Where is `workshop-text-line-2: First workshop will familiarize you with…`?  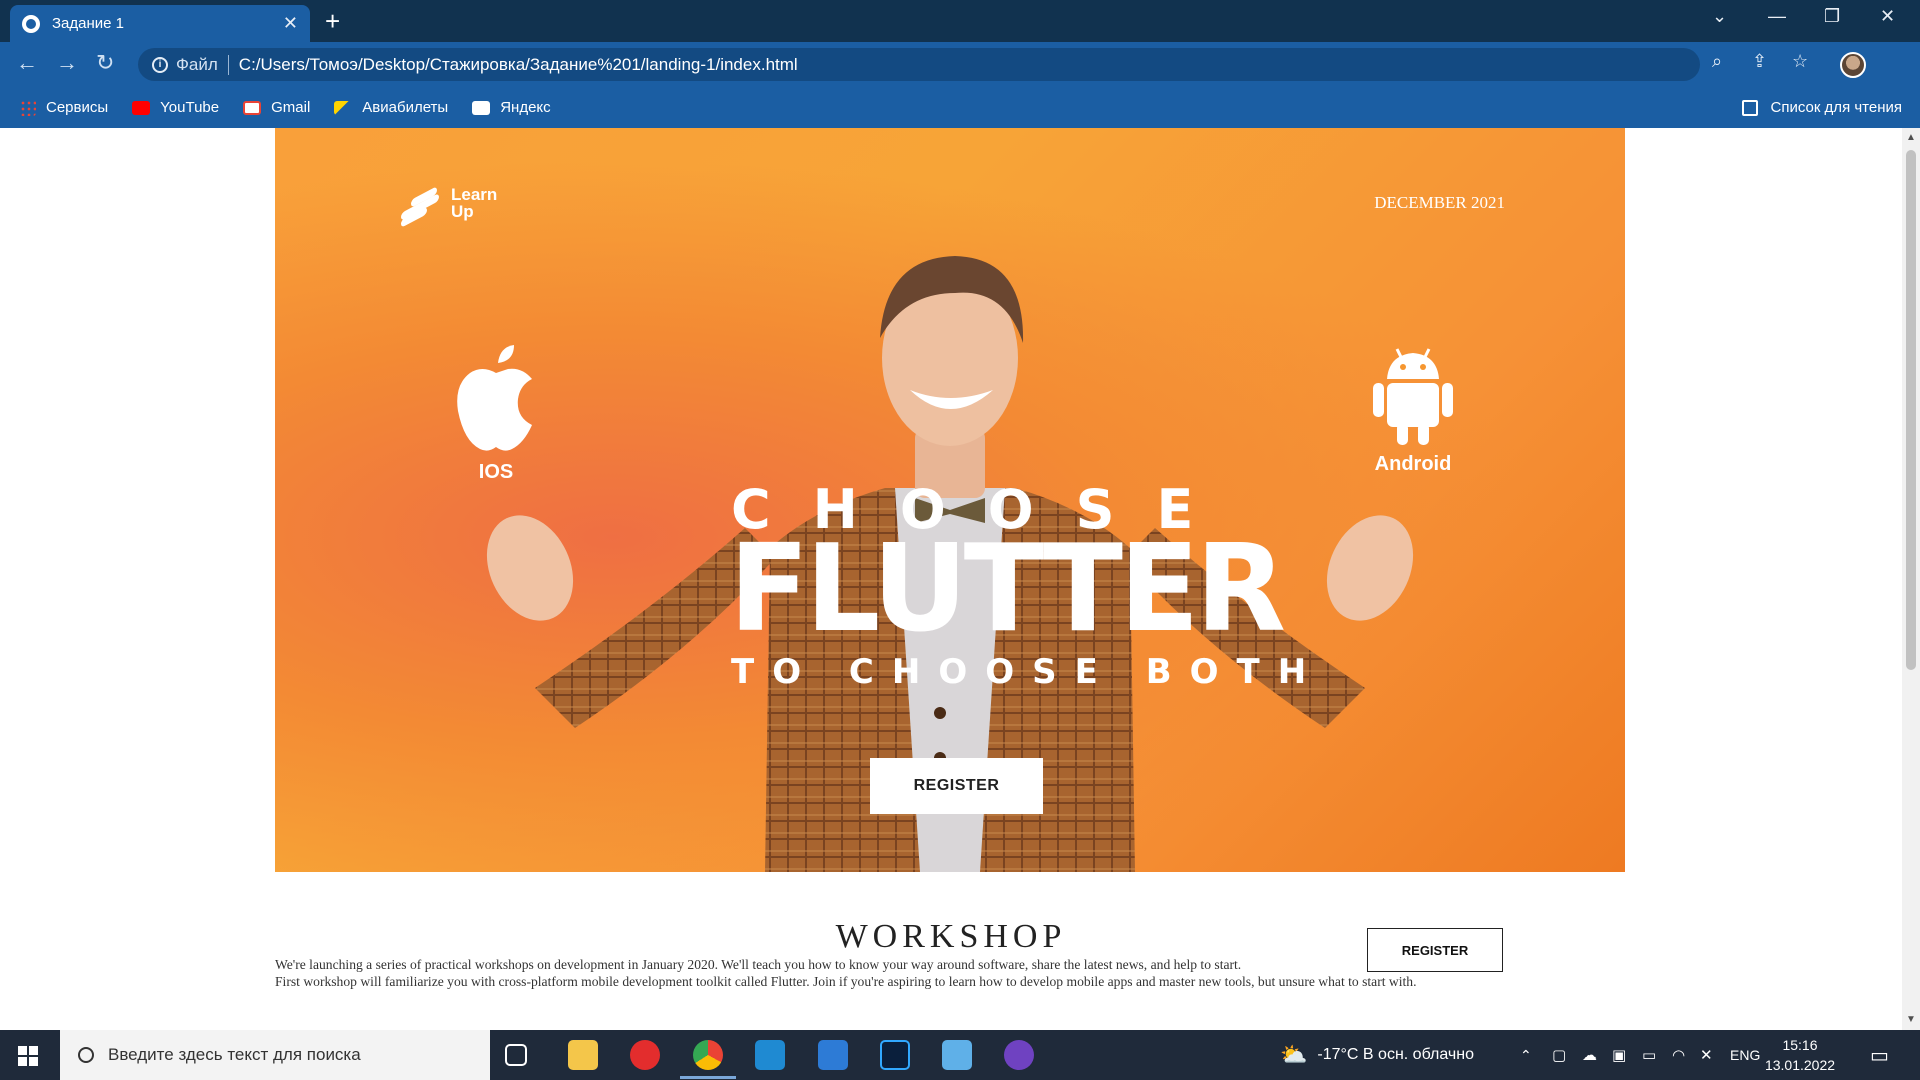
workshop-text-line-2: First workshop will familiarize you with… is located at coordinates (846, 981).